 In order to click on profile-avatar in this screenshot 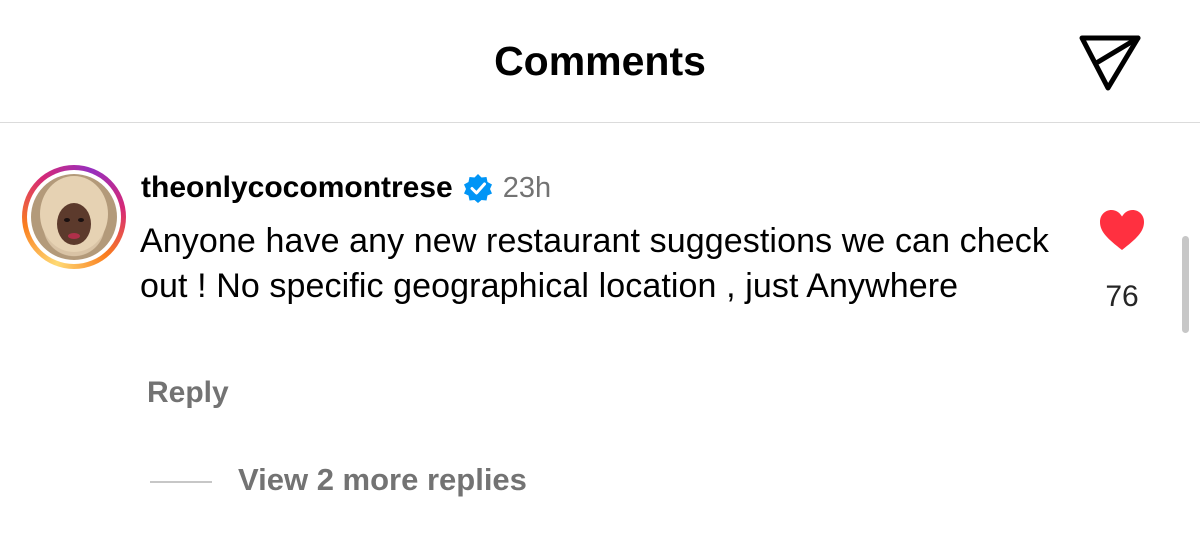, I will do `click(74, 217)`.